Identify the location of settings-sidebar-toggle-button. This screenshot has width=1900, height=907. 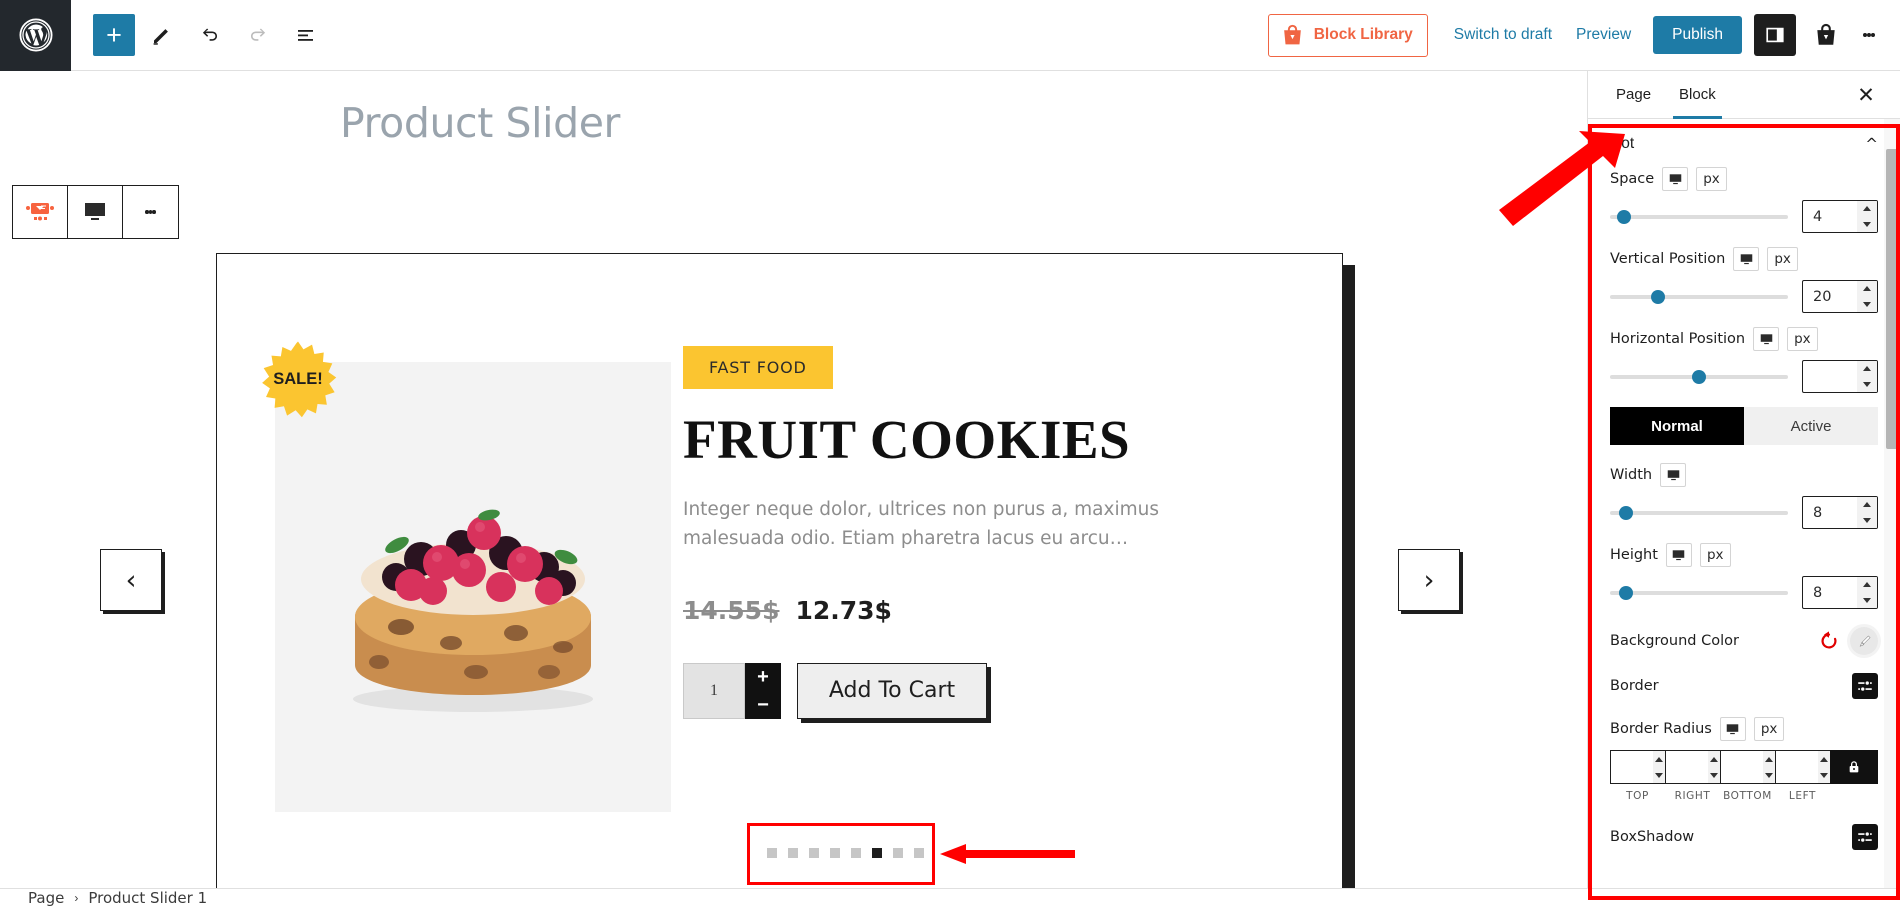
(1775, 35).